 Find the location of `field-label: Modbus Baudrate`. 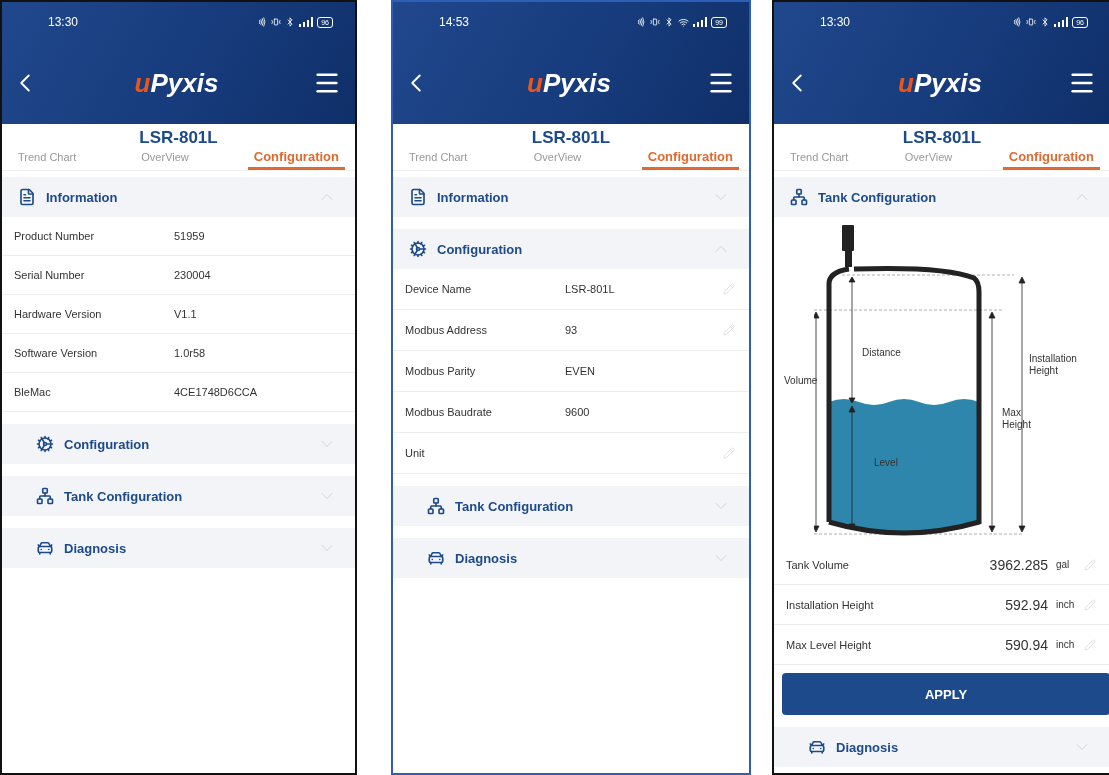

field-label: Modbus Baudrate is located at coordinates (449, 412).